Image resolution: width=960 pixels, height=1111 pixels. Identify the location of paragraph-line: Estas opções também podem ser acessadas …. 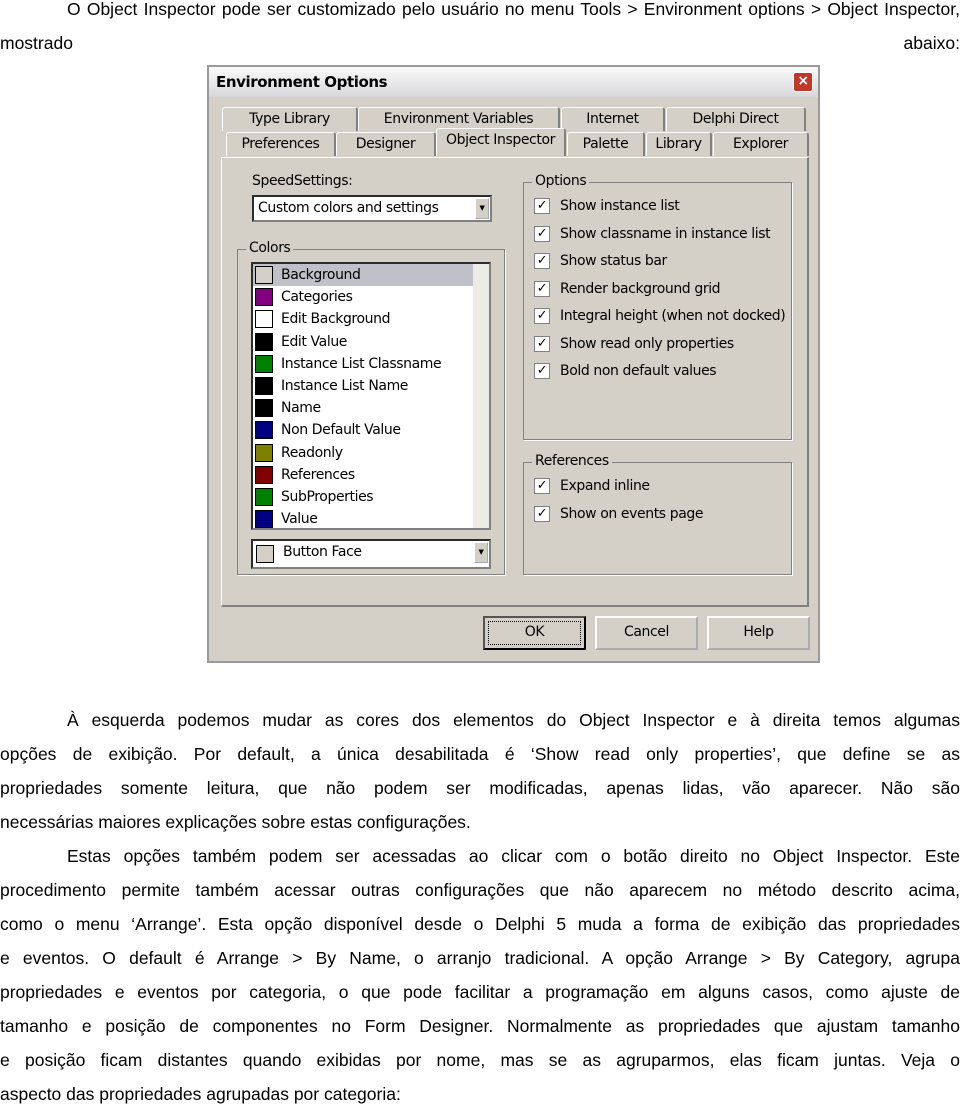
(513, 856).